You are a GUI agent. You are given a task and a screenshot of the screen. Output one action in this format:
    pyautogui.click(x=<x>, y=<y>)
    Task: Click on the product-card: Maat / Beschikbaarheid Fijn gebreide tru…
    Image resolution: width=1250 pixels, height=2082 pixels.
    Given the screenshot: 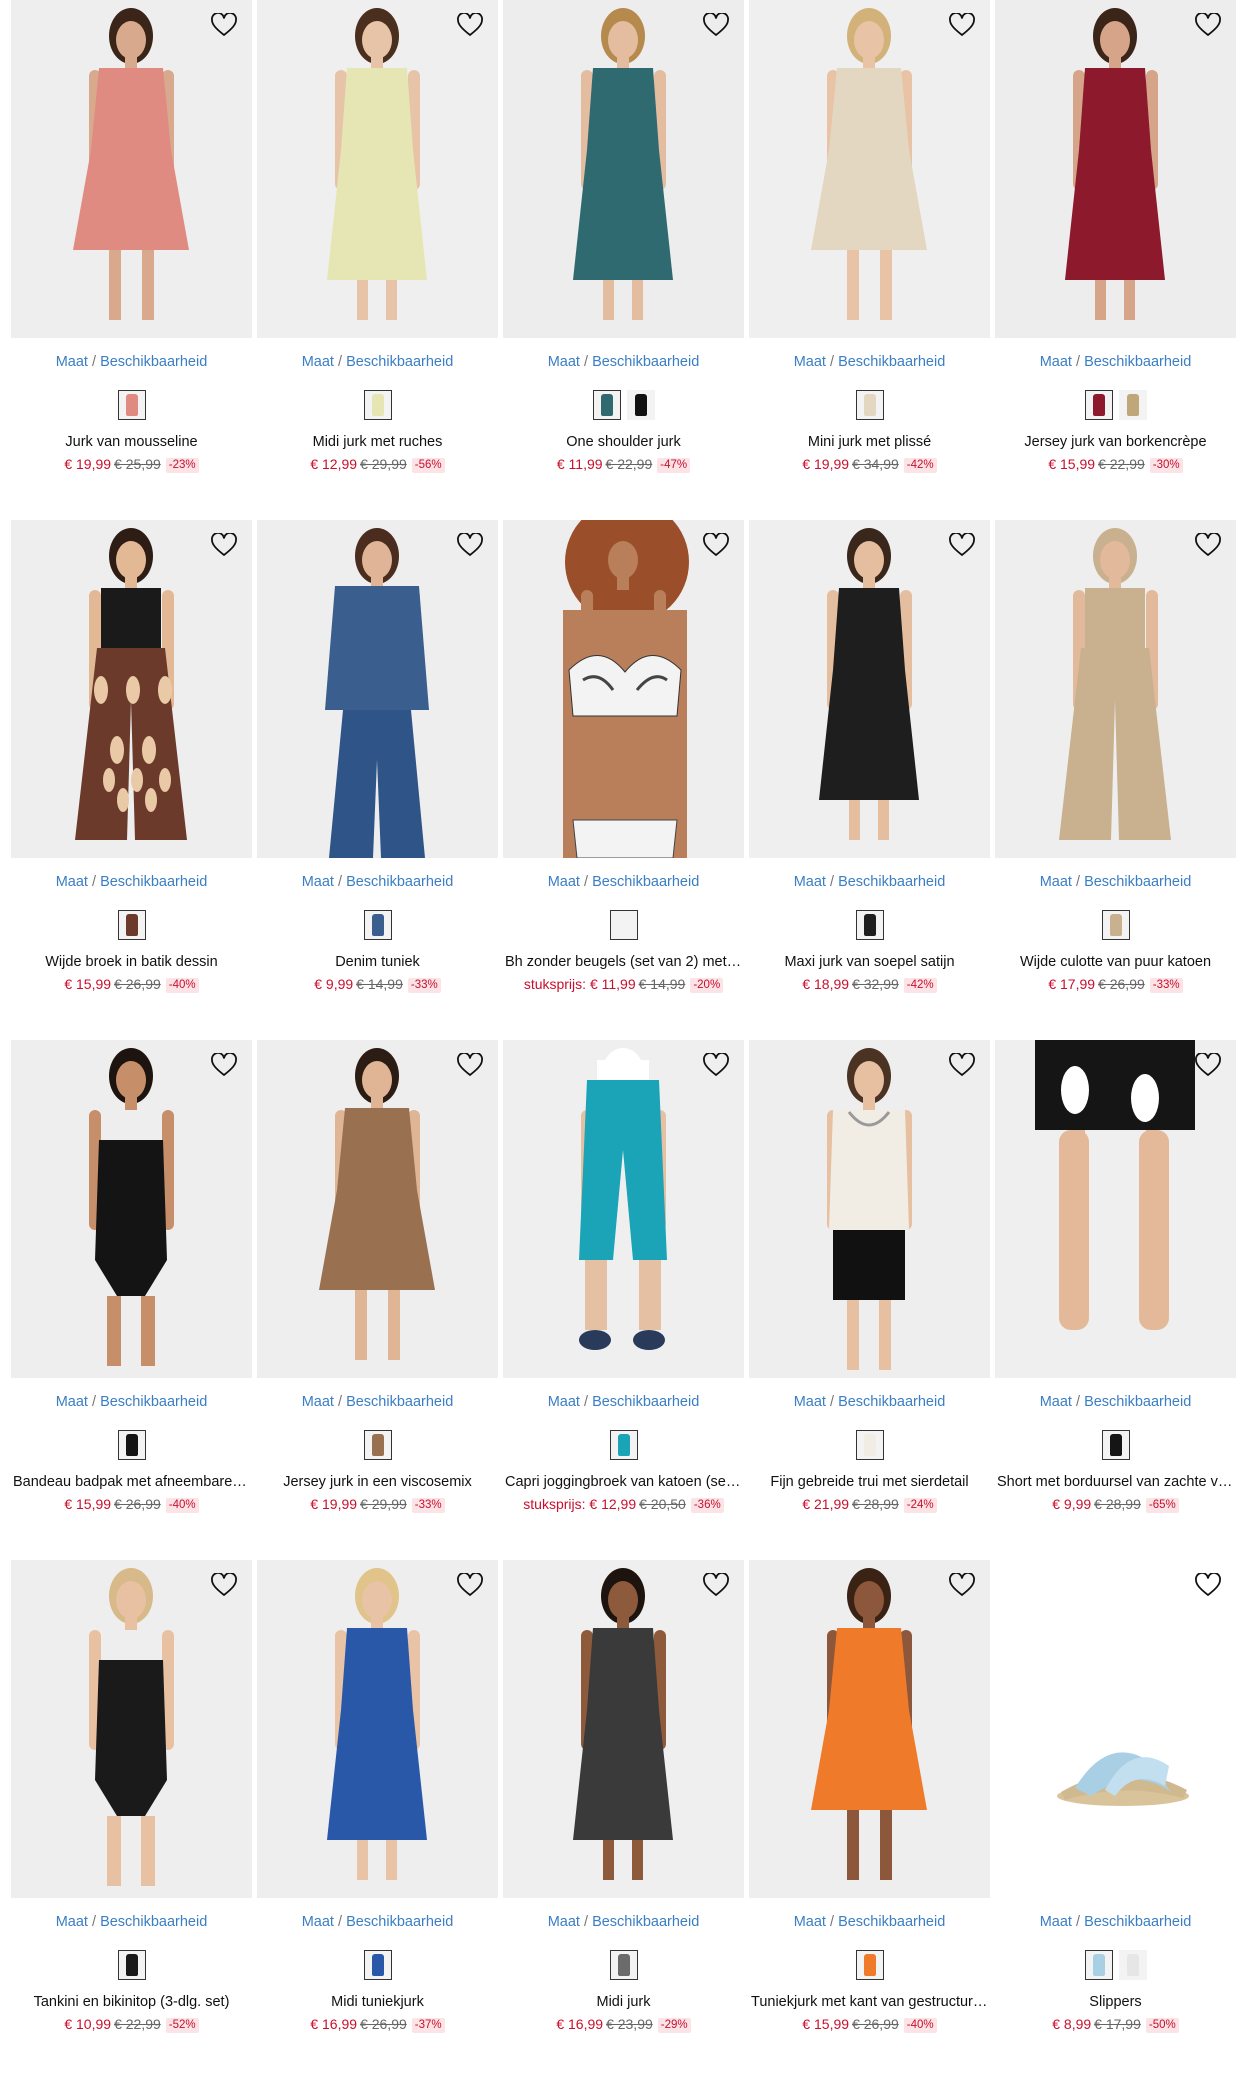 What is the action you would take?
    pyautogui.click(x=869, y=1300)
    